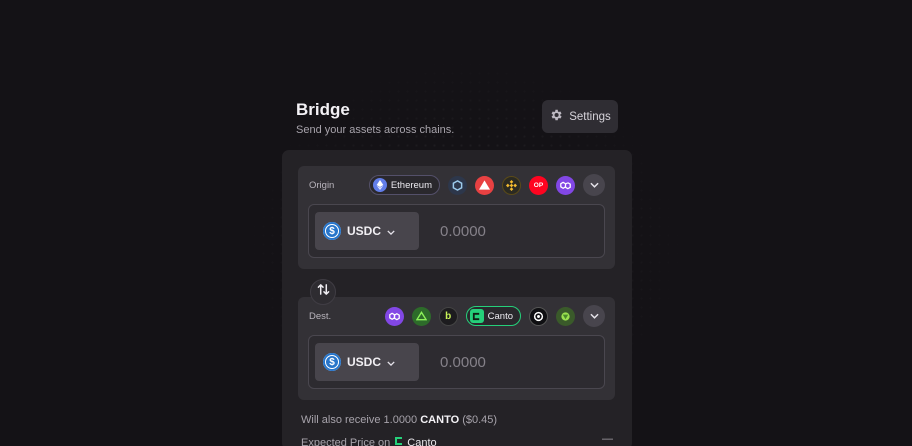 The height and width of the screenshot is (446, 912). What do you see at coordinates (375, 130) in the screenshot?
I see `page-subtitle: Send your assets across chains.` at bounding box center [375, 130].